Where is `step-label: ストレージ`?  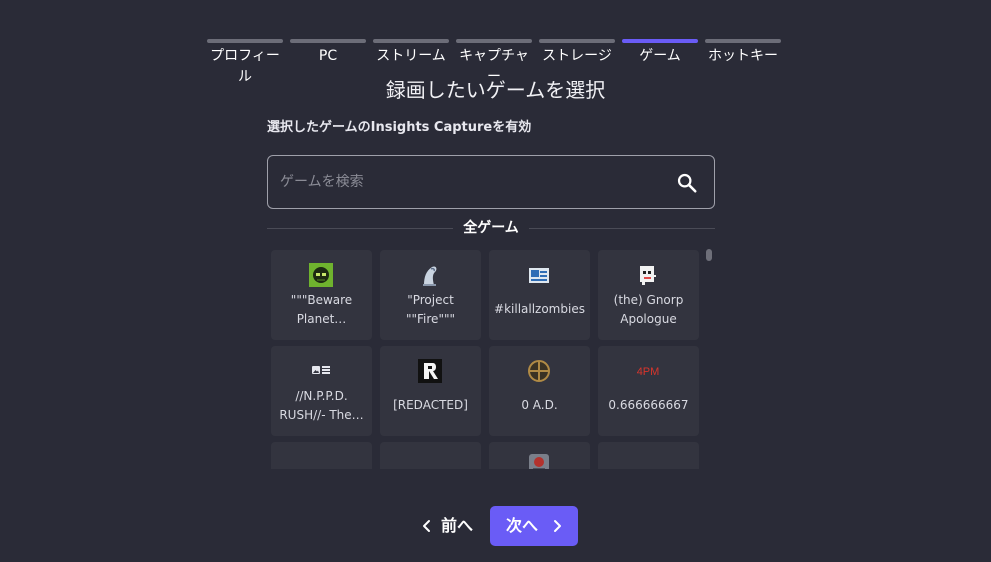
step-label: ストレージ is located at coordinates (577, 56).